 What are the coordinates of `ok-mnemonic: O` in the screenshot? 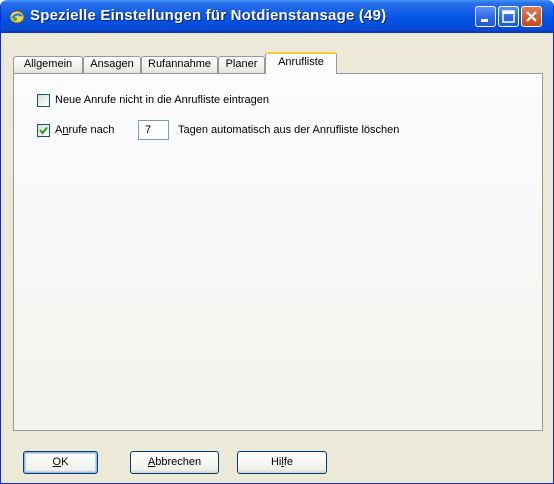 It's located at (57, 462).